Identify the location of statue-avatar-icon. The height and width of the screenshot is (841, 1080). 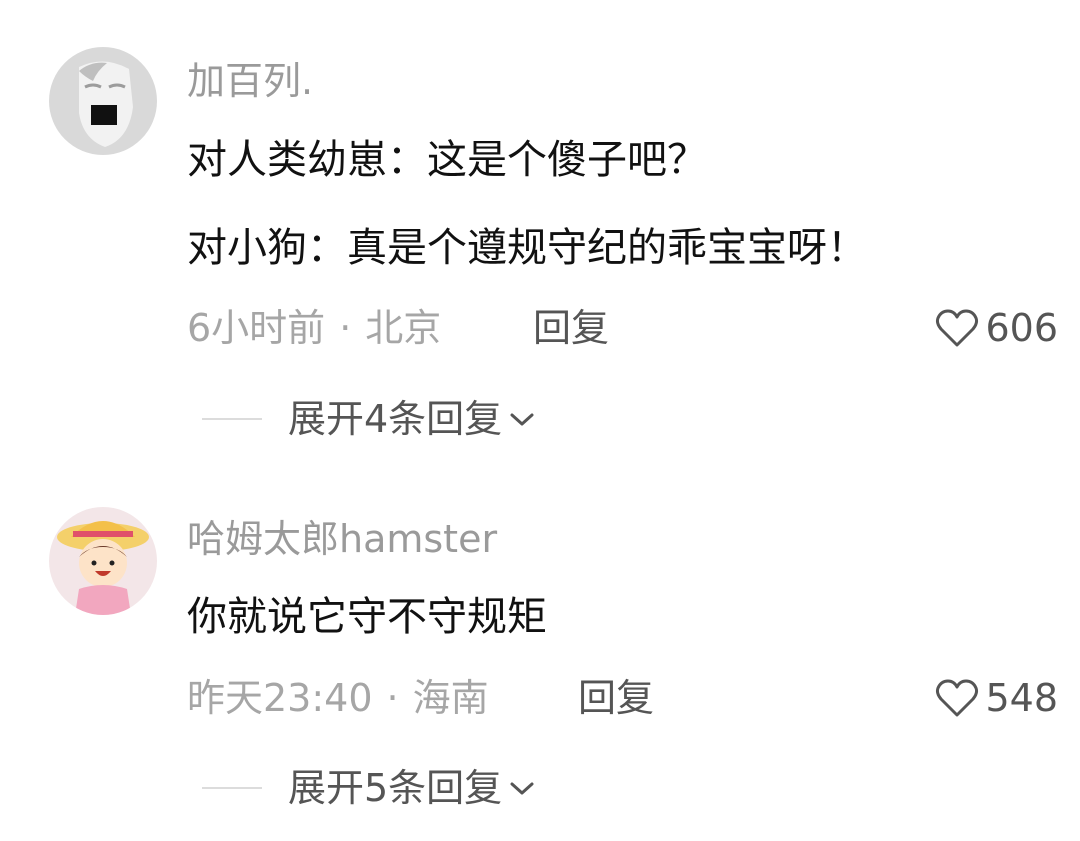
(103, 101).